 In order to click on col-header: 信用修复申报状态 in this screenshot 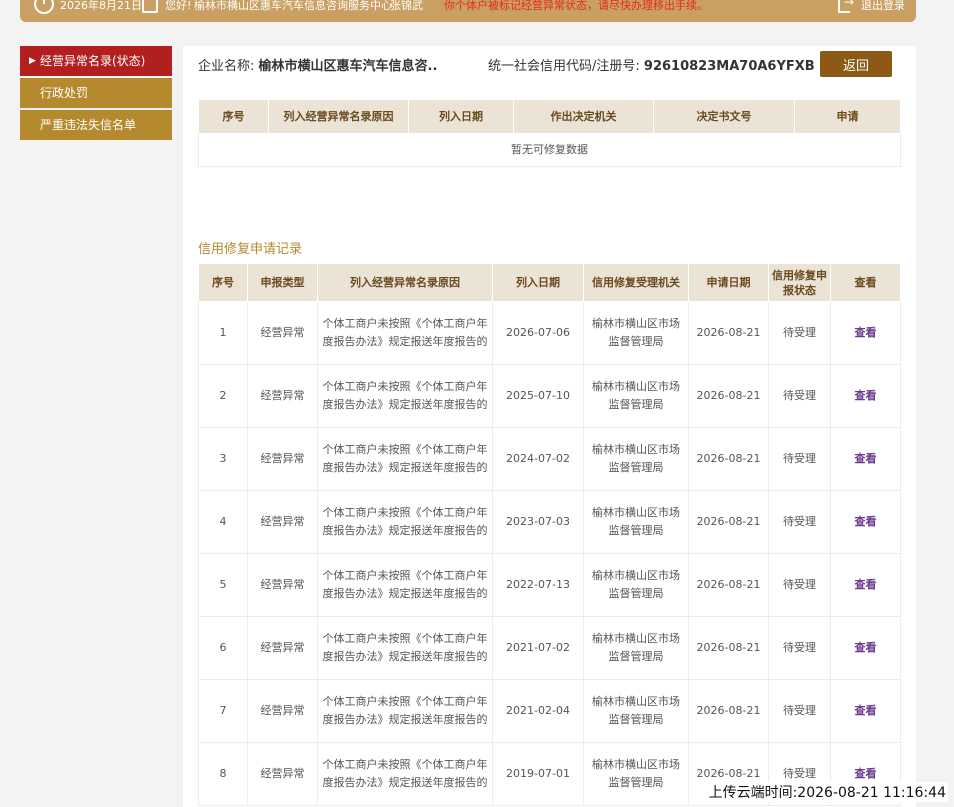, I will do `click(799, 282)`.